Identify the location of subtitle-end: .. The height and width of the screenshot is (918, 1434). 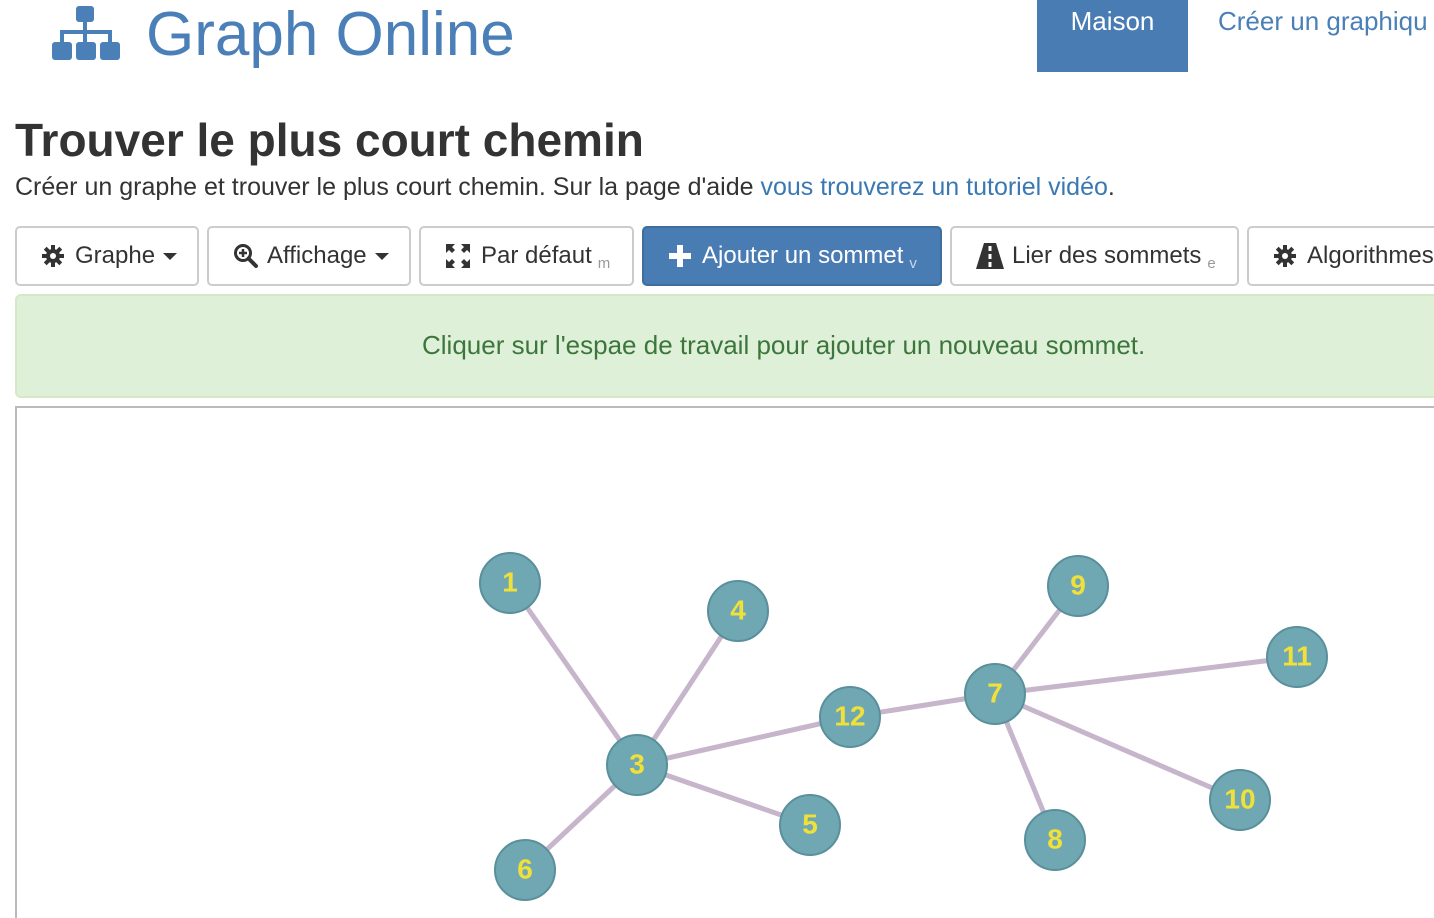
(1111, 187).